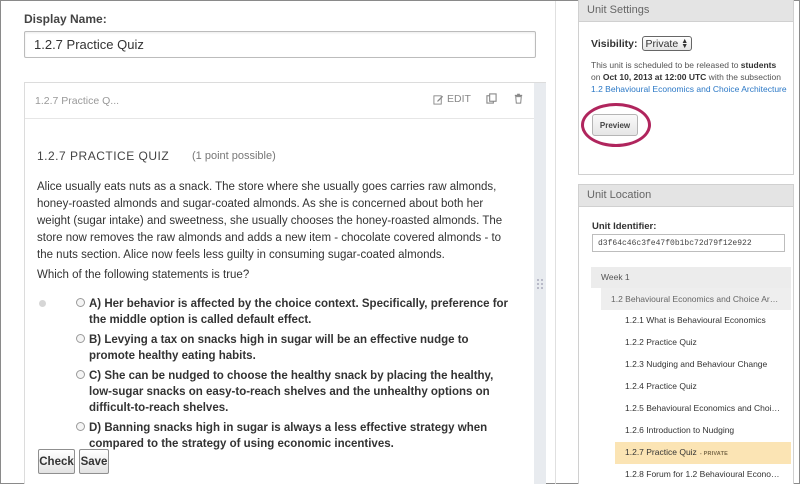 The image size is (800, 484). What do you see at coordinates (438, 99) in the screenshot?
I see `pencil-icon` at bounding box center [438, 99].